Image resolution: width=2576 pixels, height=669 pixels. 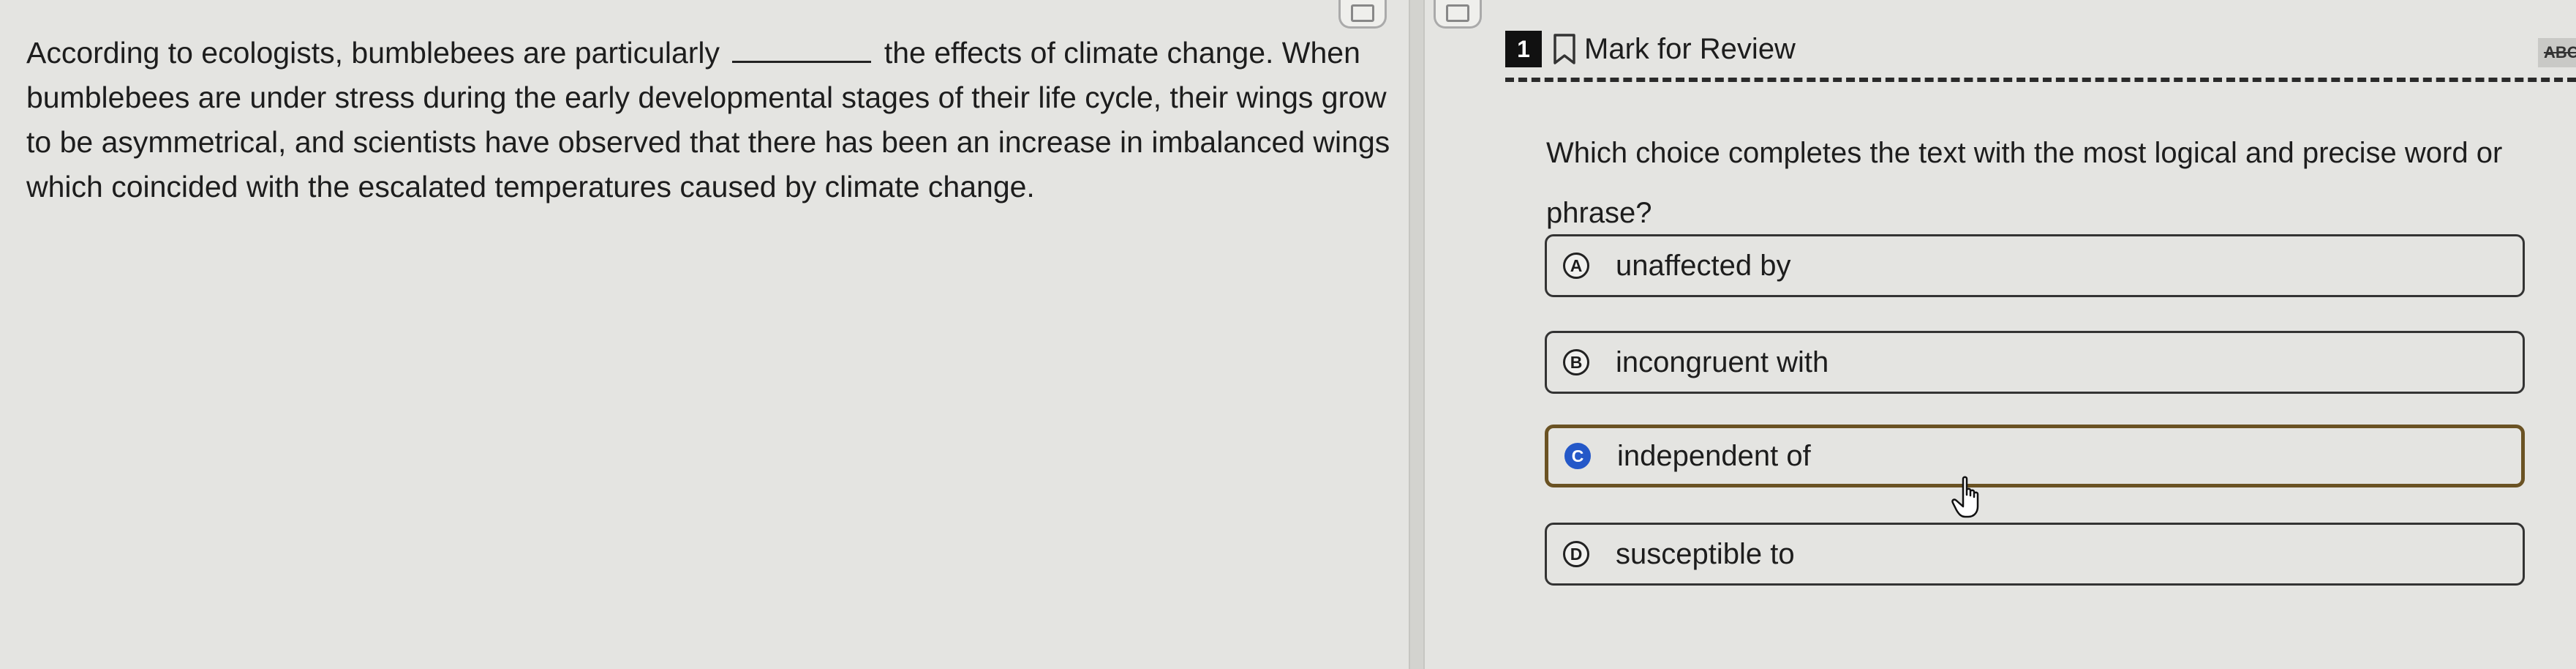 What do you see at coordinates (1417, 335) in the screenshot?
I see `pane-divider` at bounding box center [1417, 335].